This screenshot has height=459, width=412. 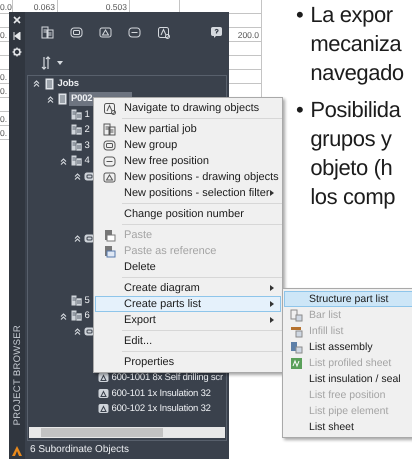 What do you see at coordinates (44, 7) in the screenshot?
I see `table-cell: 0.063` at bounding box center [44, 7].